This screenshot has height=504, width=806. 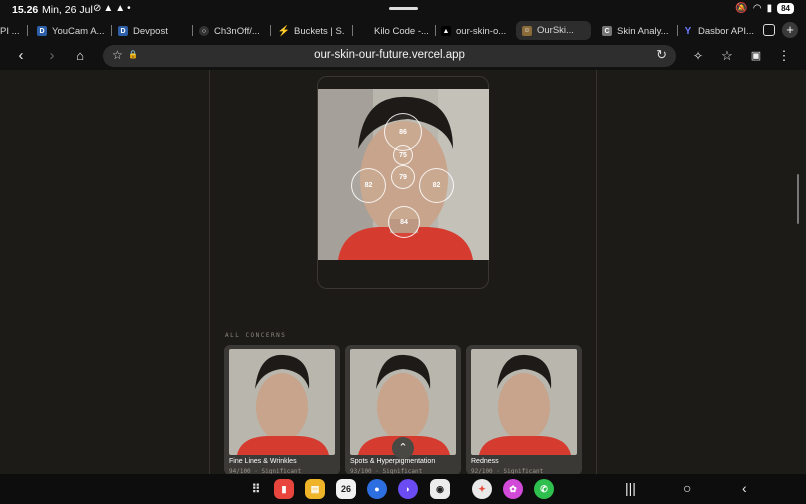 What do you see at coordinates (544, 489) in the screenshot?
I see `whatsapp-icon: ✆` at bounding box center [544, 489].